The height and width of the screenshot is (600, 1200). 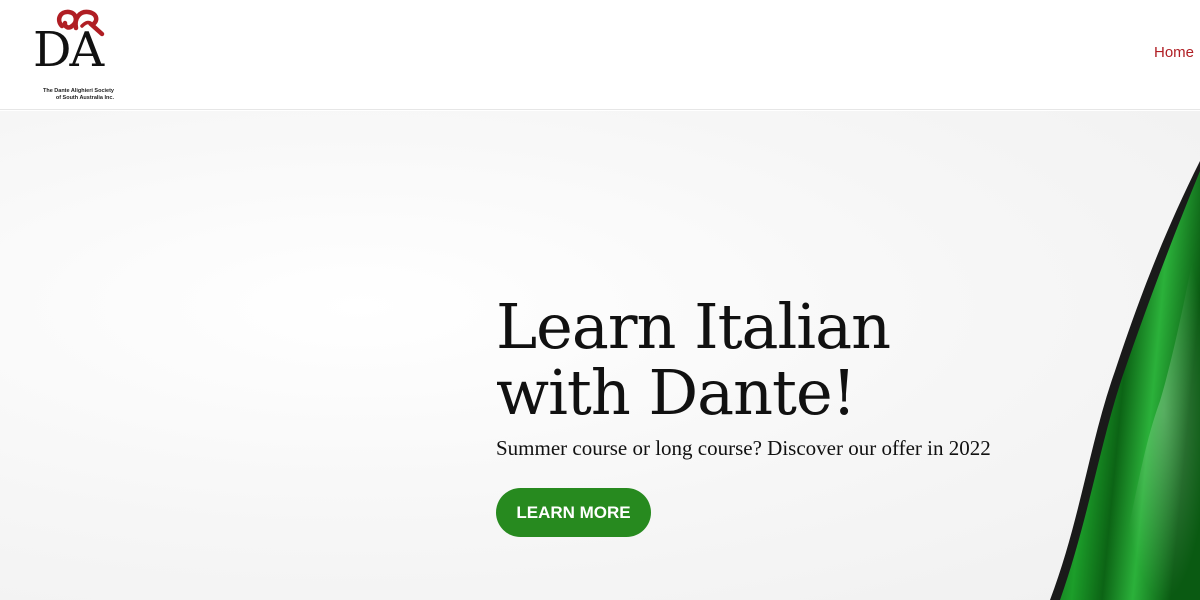 What do you see at coordinates (693, 359) in the screenshot?
I see `hero-title: Learn Italian with Dante!` at bounding box center [693, 359].